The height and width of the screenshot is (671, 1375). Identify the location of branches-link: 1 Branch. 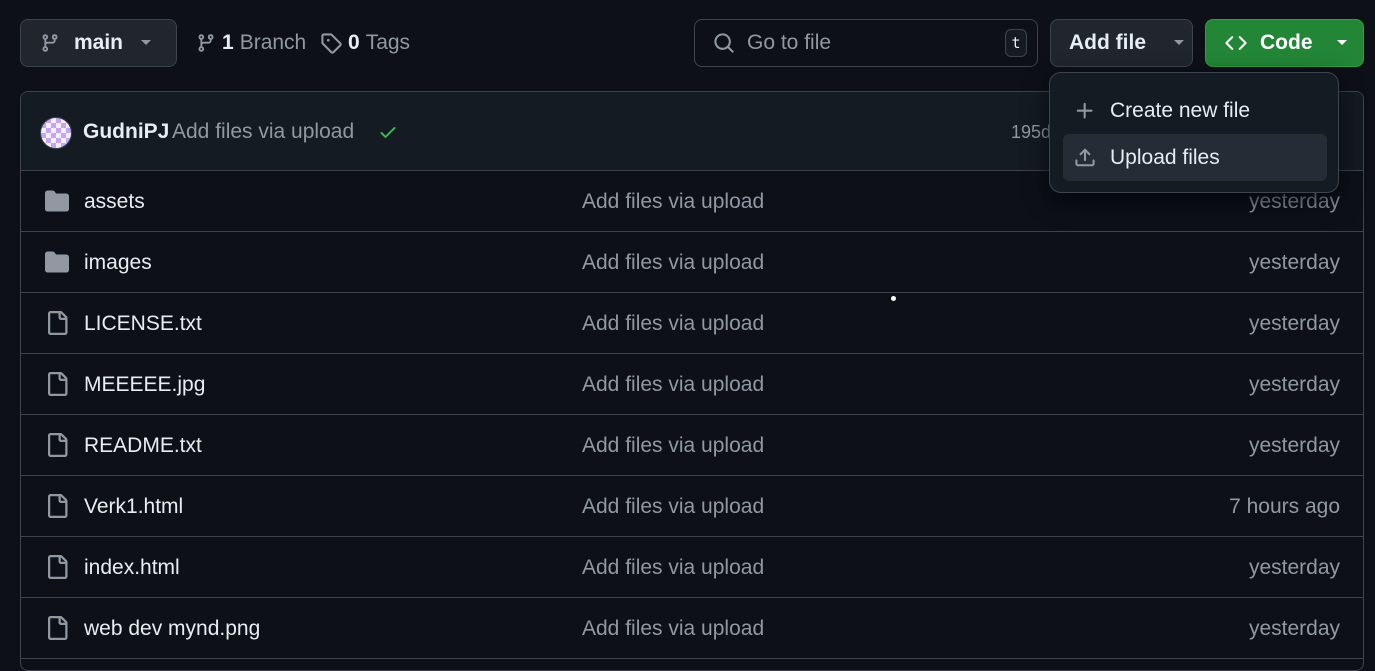
(251, 43).